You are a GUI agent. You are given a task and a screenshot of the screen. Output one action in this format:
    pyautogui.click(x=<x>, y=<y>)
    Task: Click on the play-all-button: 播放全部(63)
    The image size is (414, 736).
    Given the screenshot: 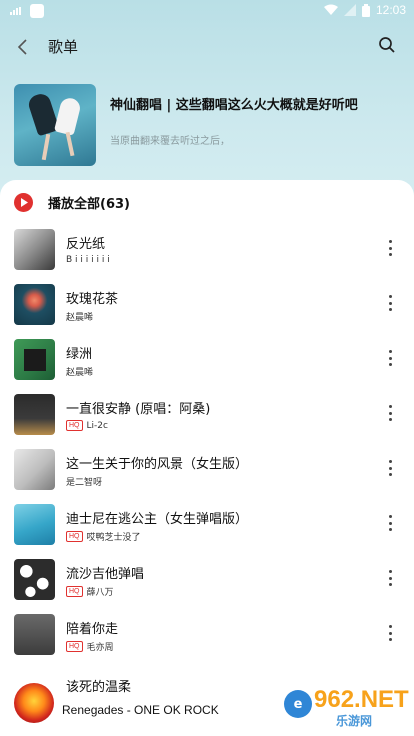 What is the action you would take?
    pyautogui.click(x=72, y=202)
    